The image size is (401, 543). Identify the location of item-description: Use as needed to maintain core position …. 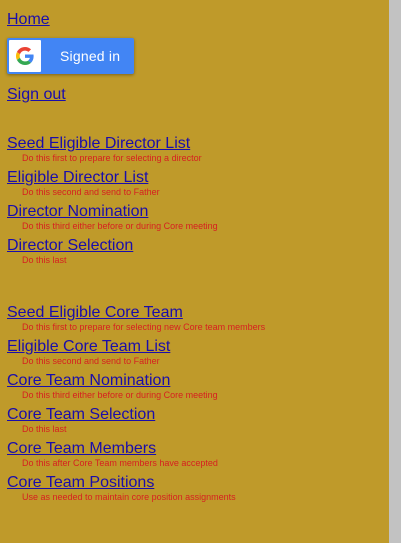
(129, 497).